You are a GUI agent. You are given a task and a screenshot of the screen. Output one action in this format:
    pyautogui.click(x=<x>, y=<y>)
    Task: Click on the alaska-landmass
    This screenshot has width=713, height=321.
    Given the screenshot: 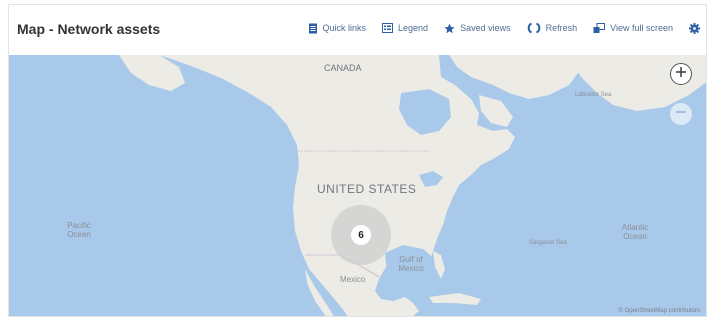 What is the action you would take?
    pyautogui.click(x=152, y=73)
    